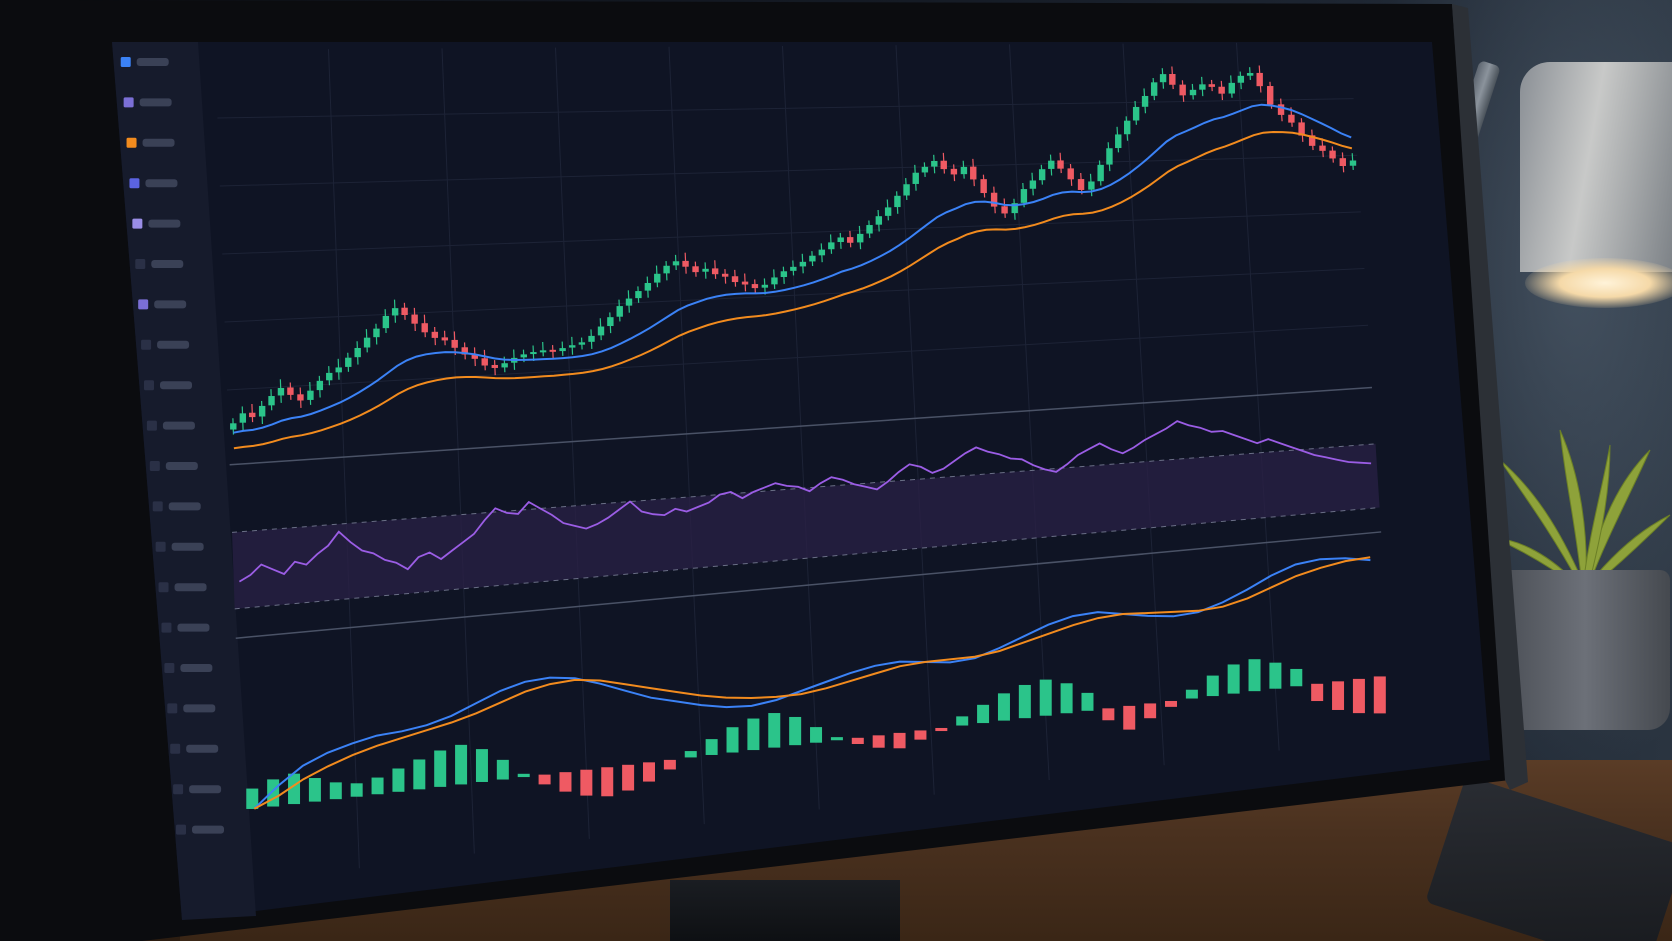 Image resolution: width=1672 pixels, height=941 pixels. What do you see at coordinates (156, 223) in the screenshot?
I see `tool-5-icon` at bounding box center [156, 223].